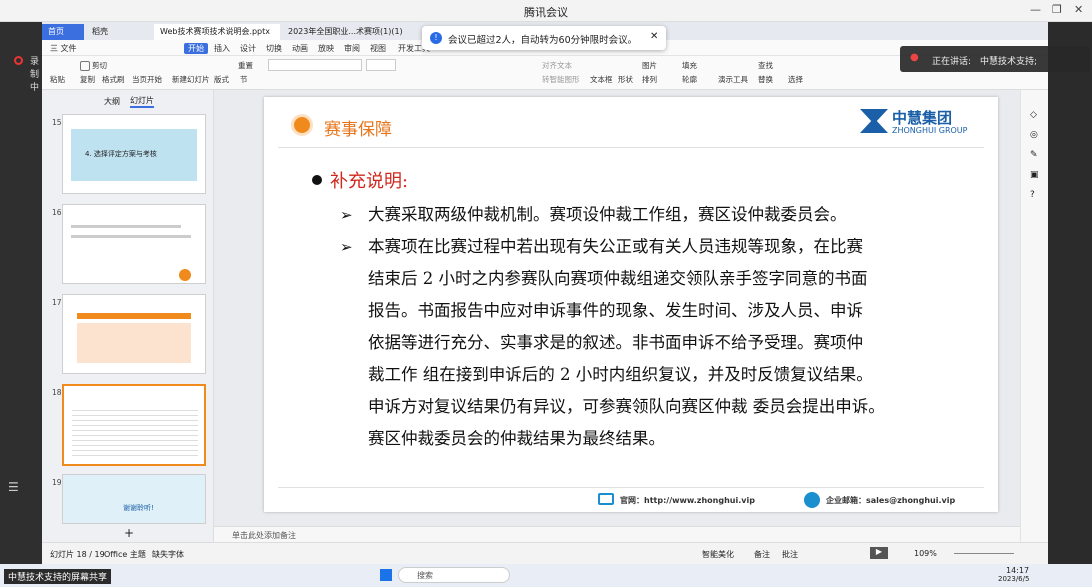 The image size is (1092, 587). I want to click on logo-icon, so click(874, 121).